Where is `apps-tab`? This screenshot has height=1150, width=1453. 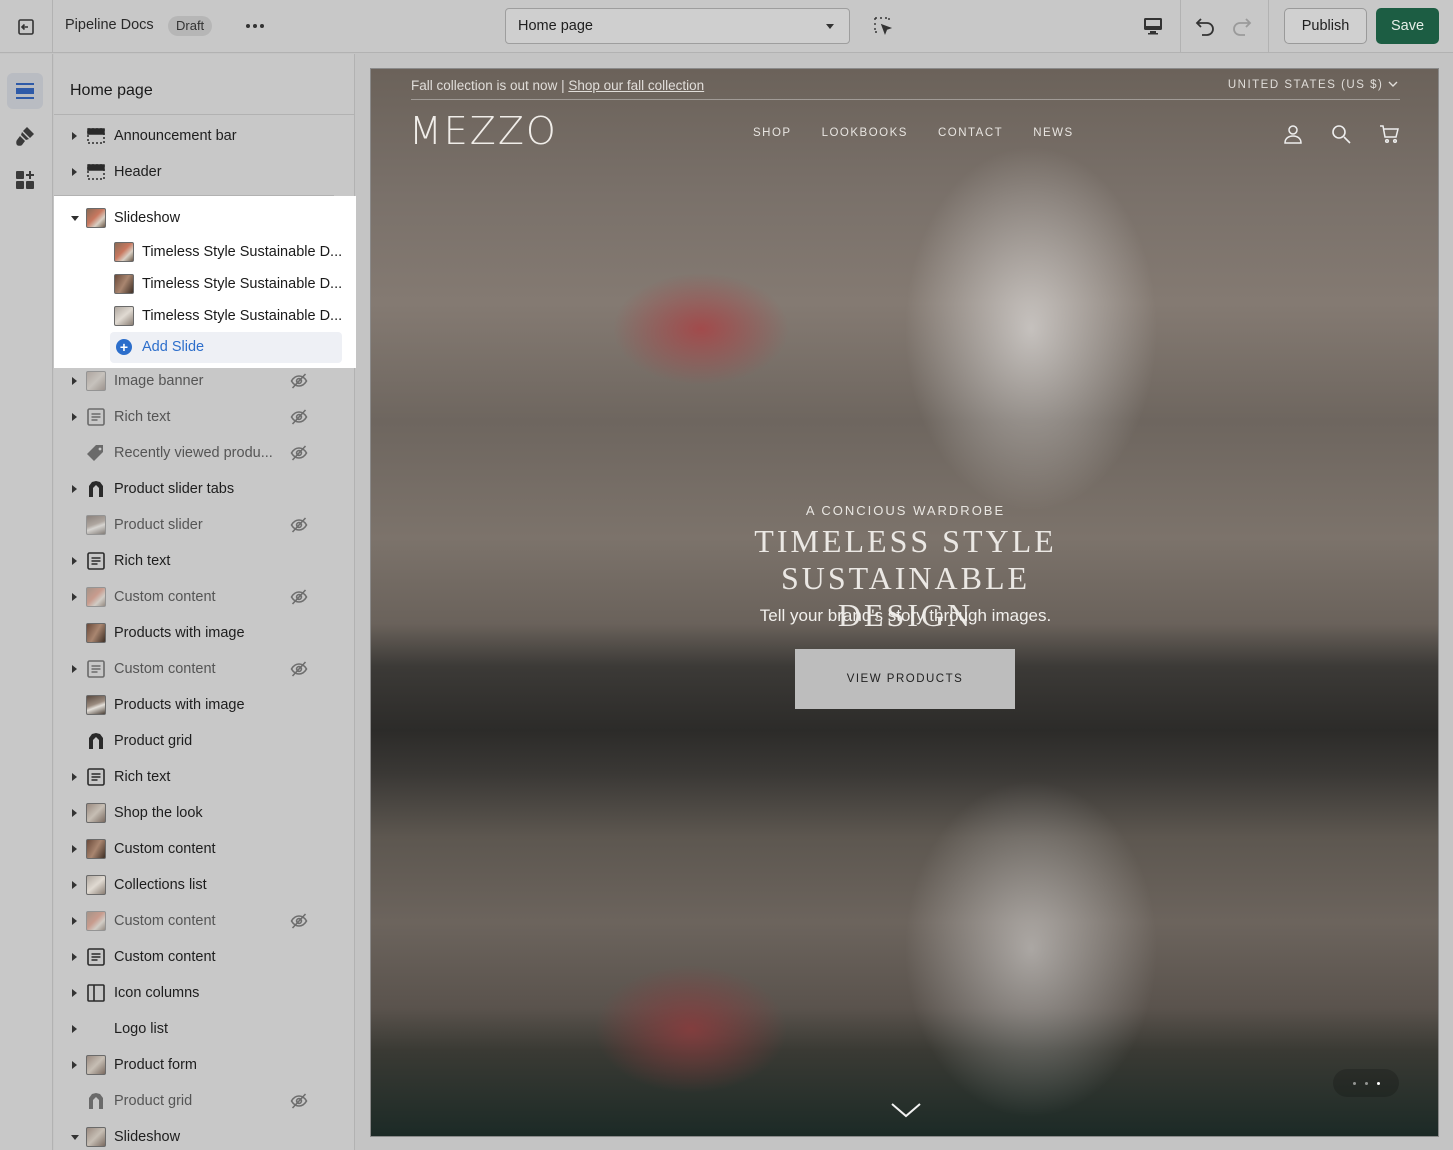
apps-tab is located at coordinates (25, 180).